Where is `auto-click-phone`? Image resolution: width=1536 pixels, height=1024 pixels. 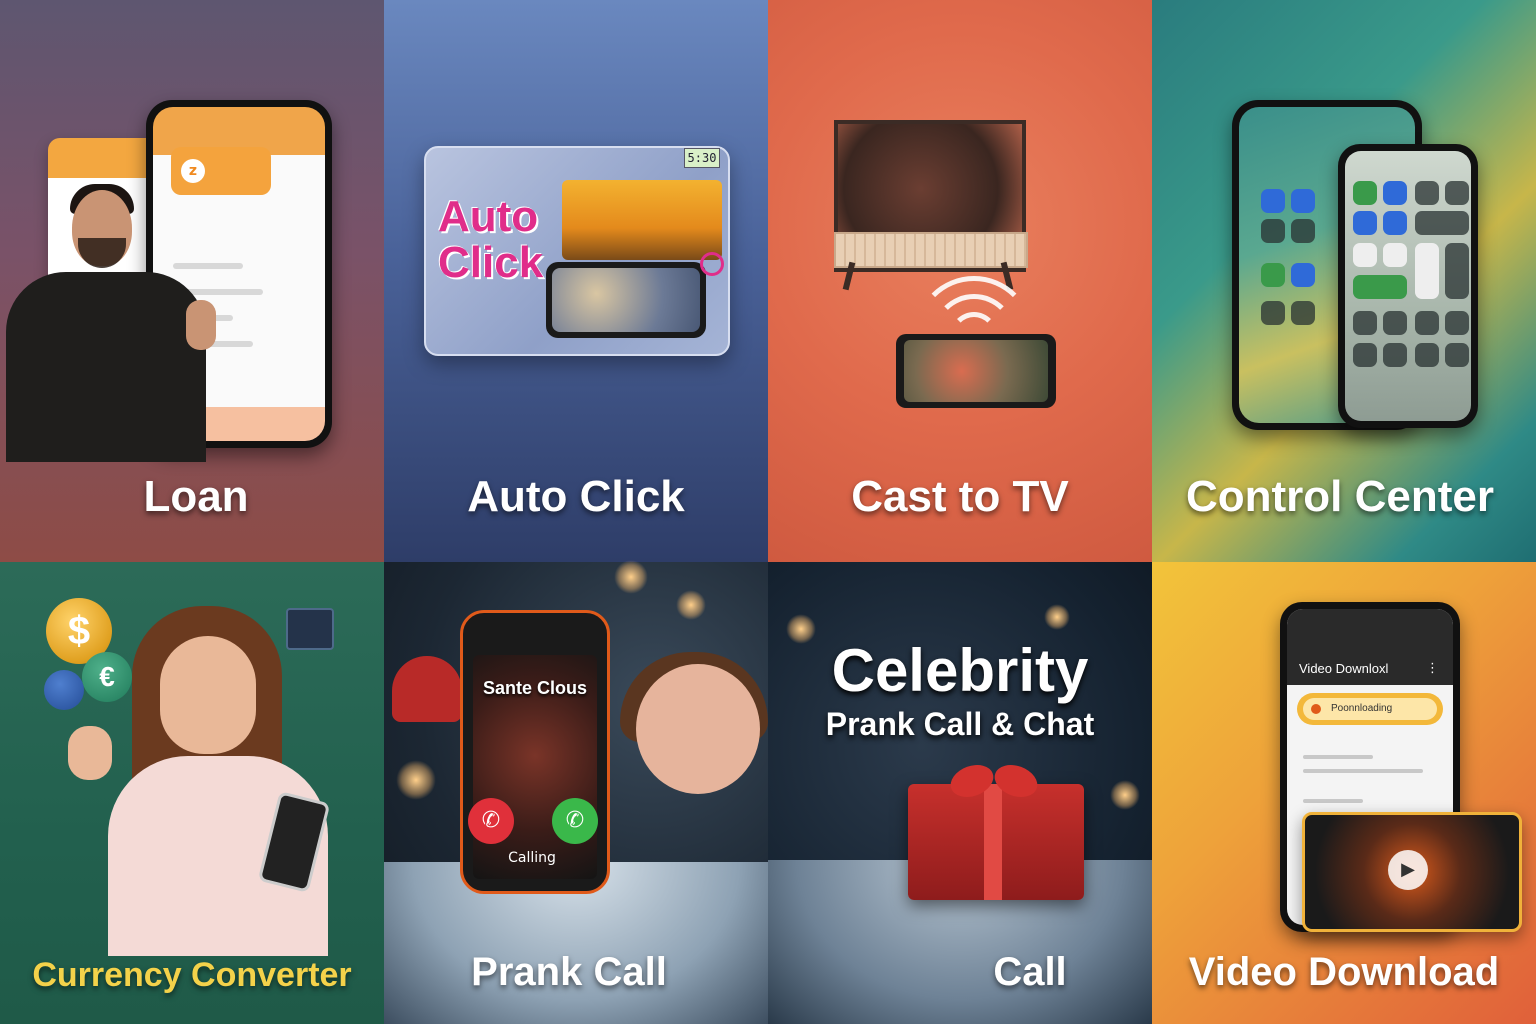
auto-click-phone is located at coordinates (626, 300).